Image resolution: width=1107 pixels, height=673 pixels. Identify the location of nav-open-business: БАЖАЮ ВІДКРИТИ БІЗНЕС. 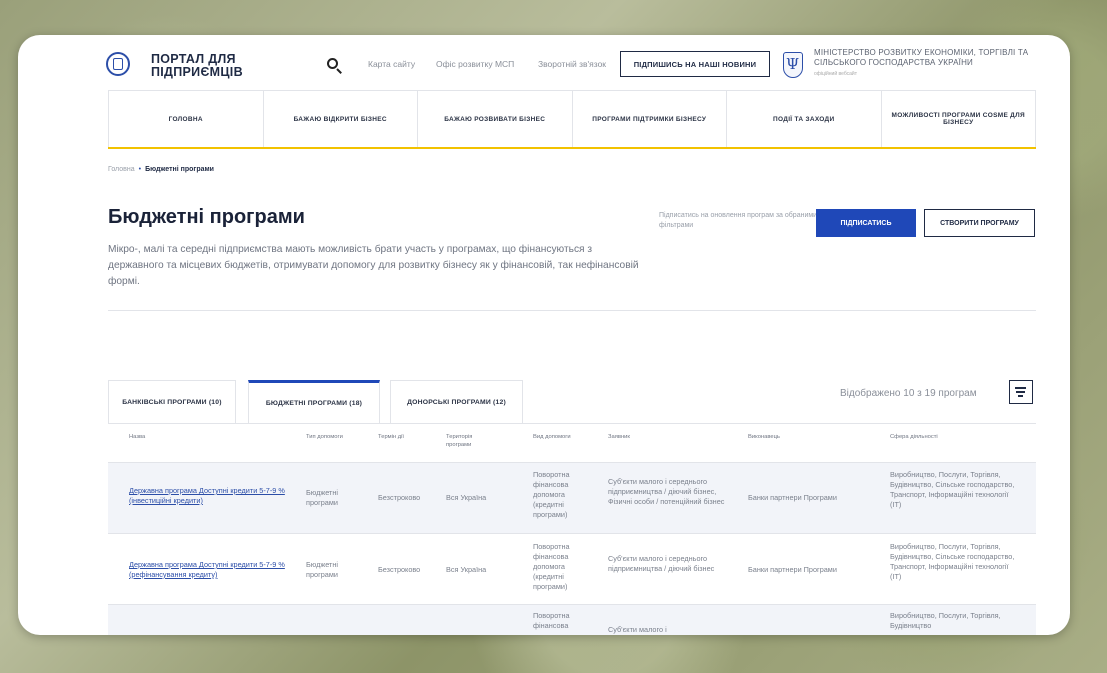
(340, 119).